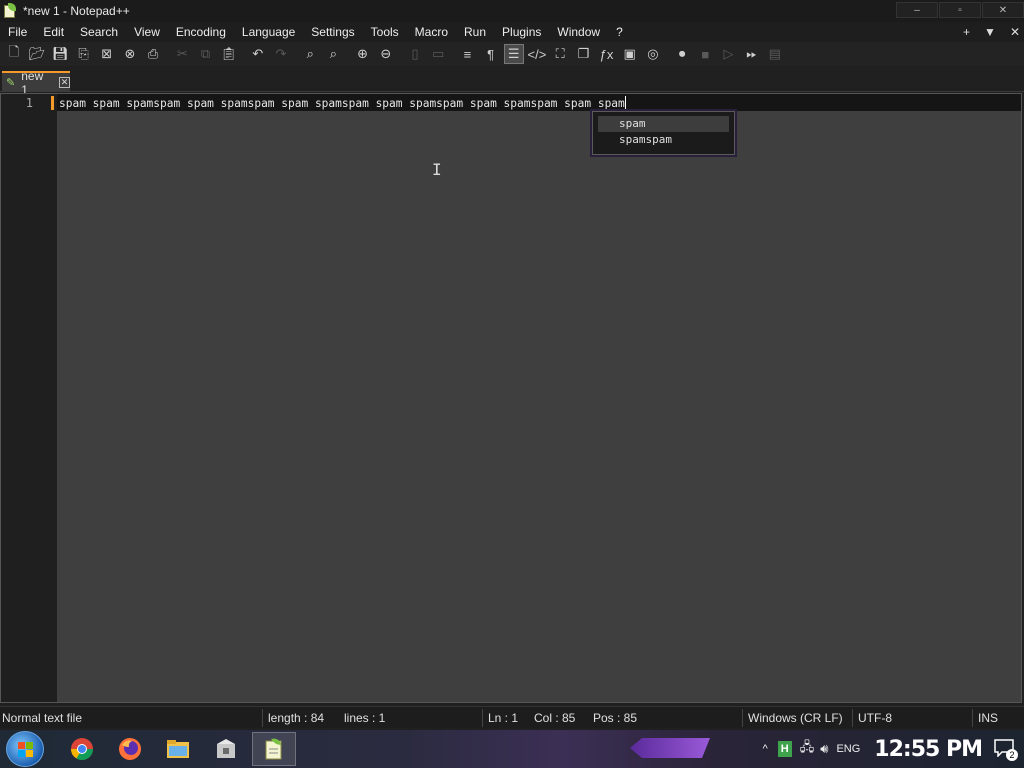  Describe the element at coordinates (765, 749) in the screenshot. I see `show-hidden-icons-button: ^` at that location.